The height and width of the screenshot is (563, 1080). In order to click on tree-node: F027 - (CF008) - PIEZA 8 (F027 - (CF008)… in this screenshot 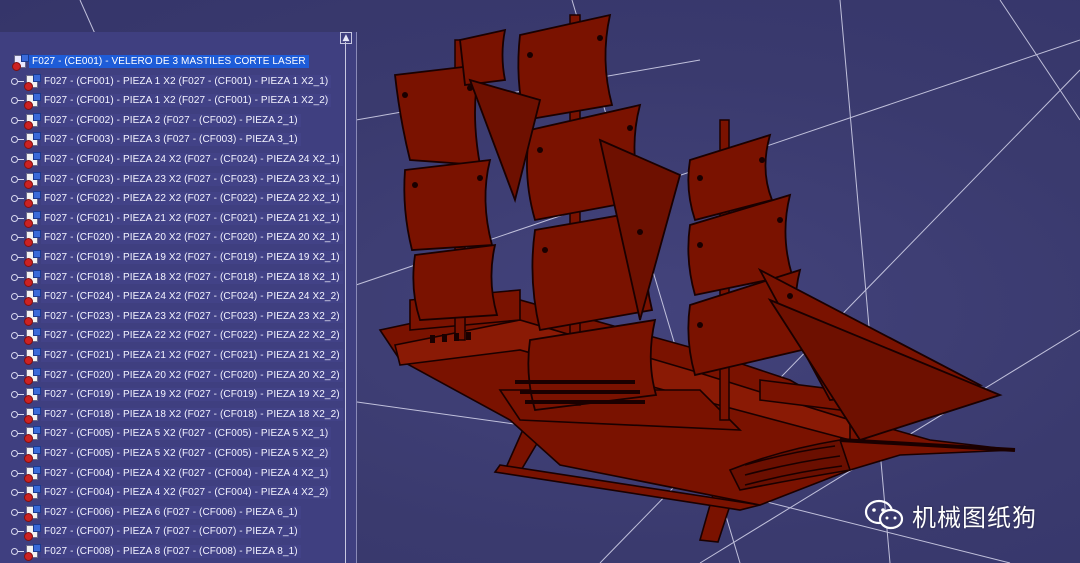, I will do `click(150, 551)`.